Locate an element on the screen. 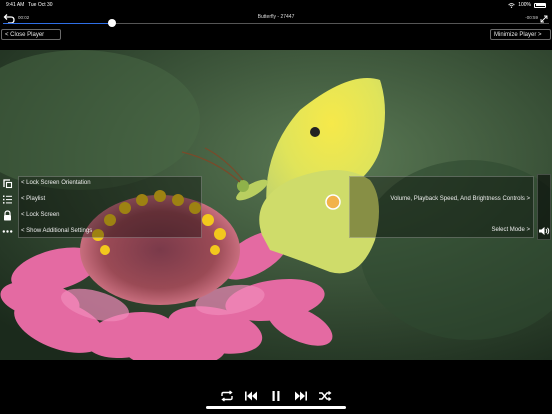  select-mode-button: Select Mode > is located at coordinates (510, 230).